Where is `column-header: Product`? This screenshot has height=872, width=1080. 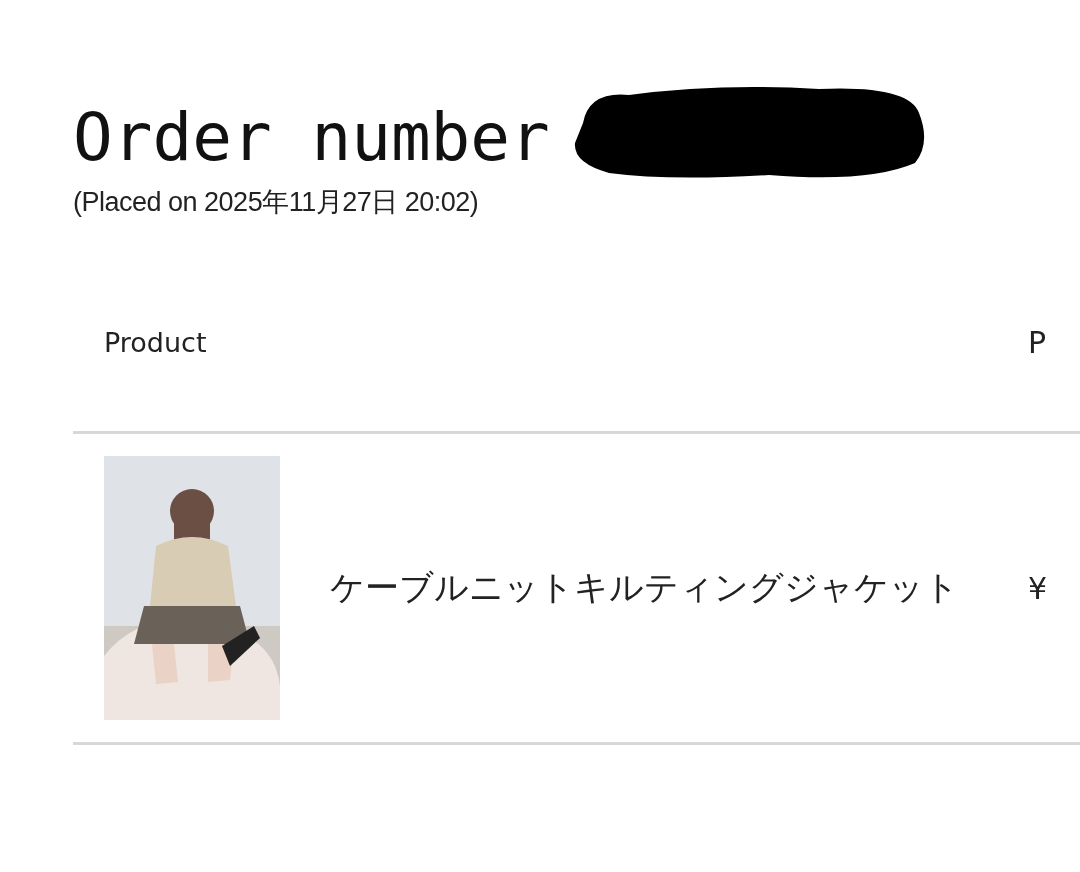
column-header: Product is located at coordinates (155, 342).